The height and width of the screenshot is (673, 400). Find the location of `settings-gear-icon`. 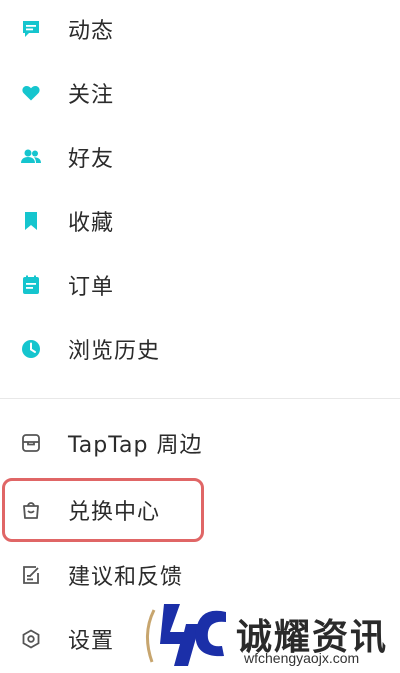

settings-gear-icon is located at coordinates (31, 639).